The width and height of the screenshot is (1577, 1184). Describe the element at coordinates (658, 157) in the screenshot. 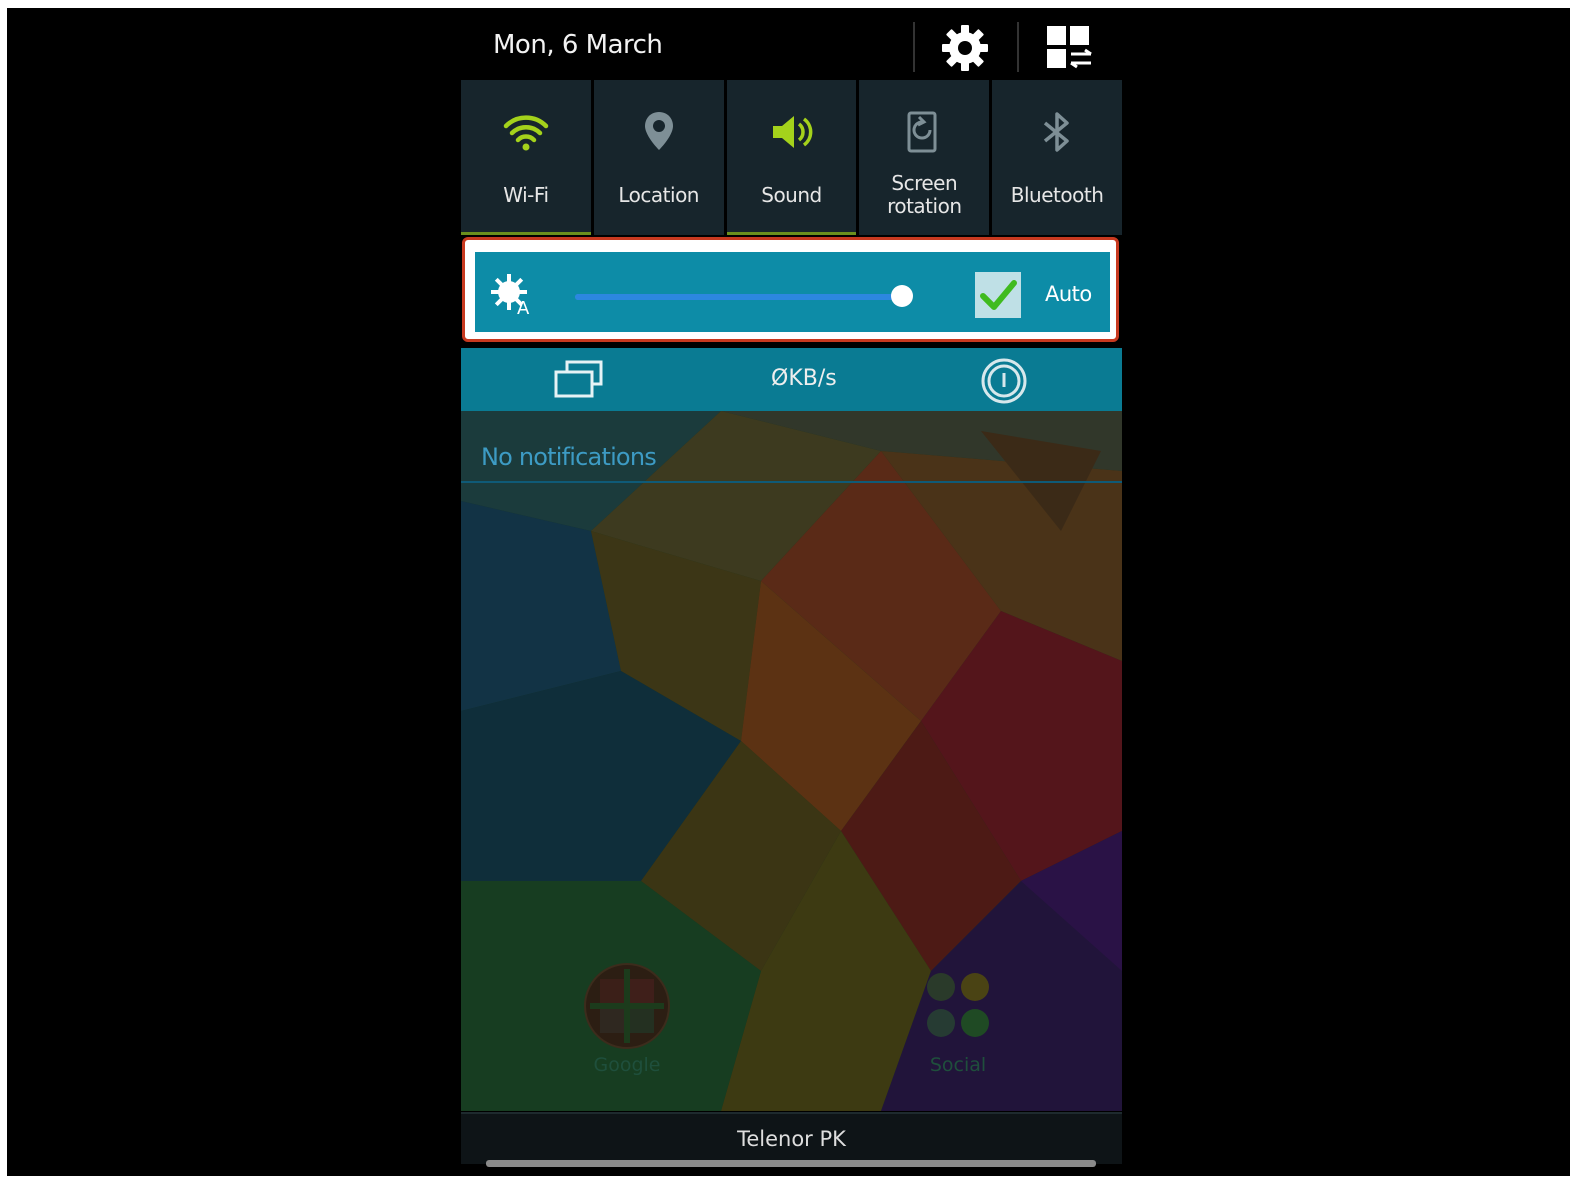

I see `toggle-location: Location` at that location.